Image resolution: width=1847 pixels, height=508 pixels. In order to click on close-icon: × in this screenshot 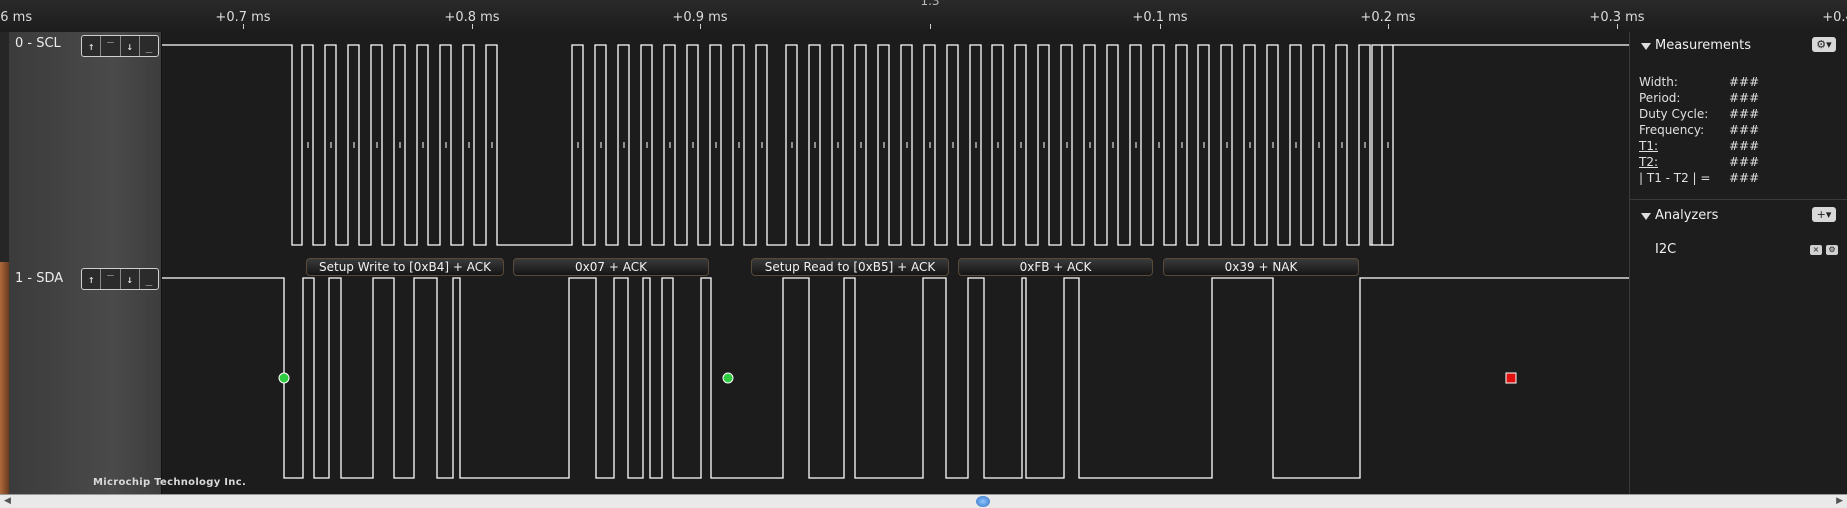, I will do `click(1816, 250)`.